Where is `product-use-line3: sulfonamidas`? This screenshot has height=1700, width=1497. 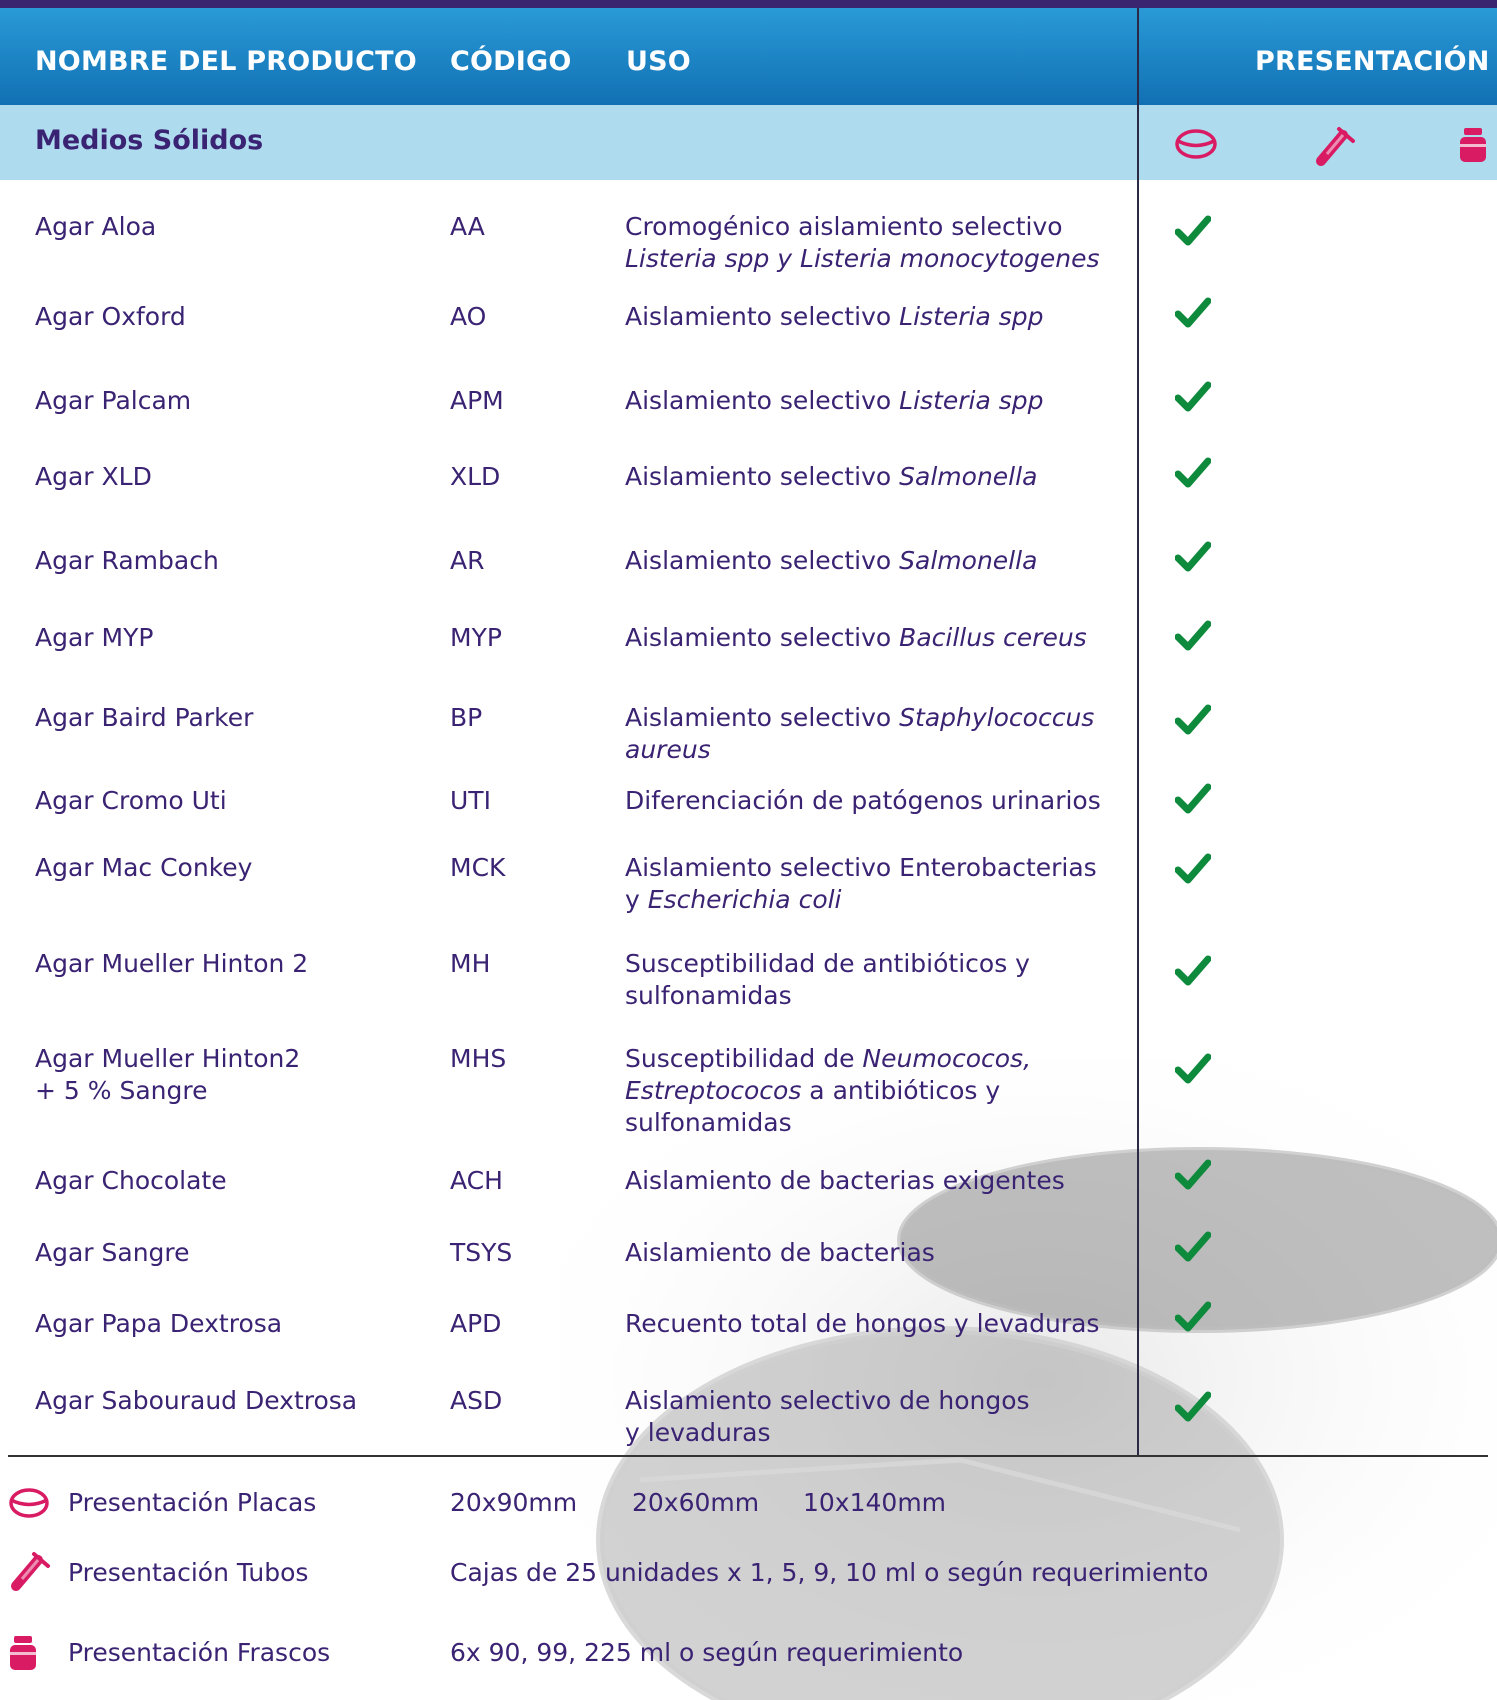 product-use-line3: sulfonamidas is located at coordinates (708, 1122).